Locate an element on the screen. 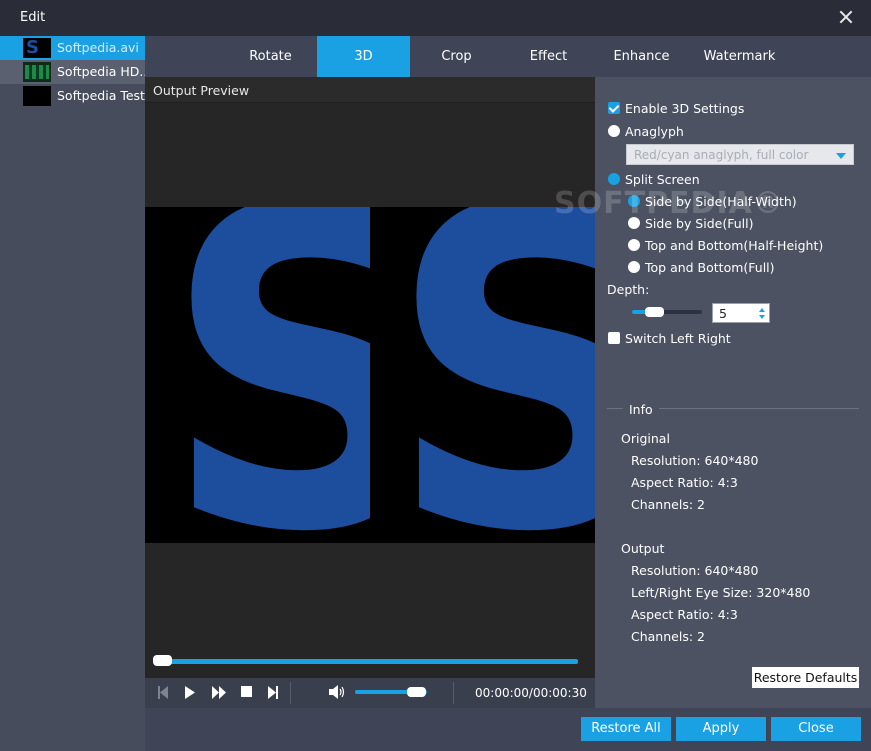 This screenshot has width=871, height=751. title-bar: Edit is located at coordinates (435, 18).